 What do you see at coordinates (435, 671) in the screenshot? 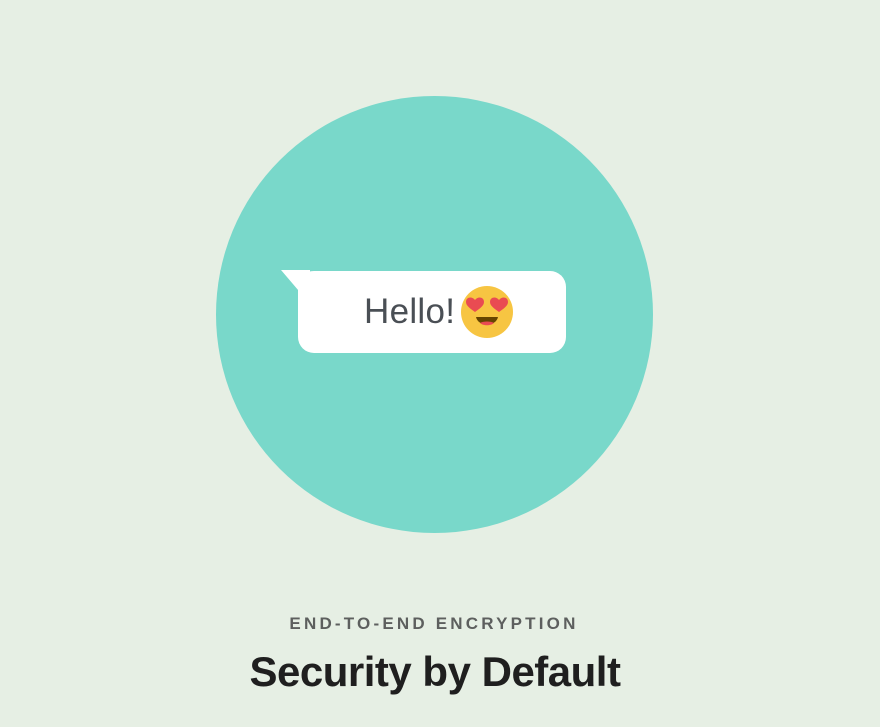
I see `section-headline: Security by Default` at bounding box center [435, 671].